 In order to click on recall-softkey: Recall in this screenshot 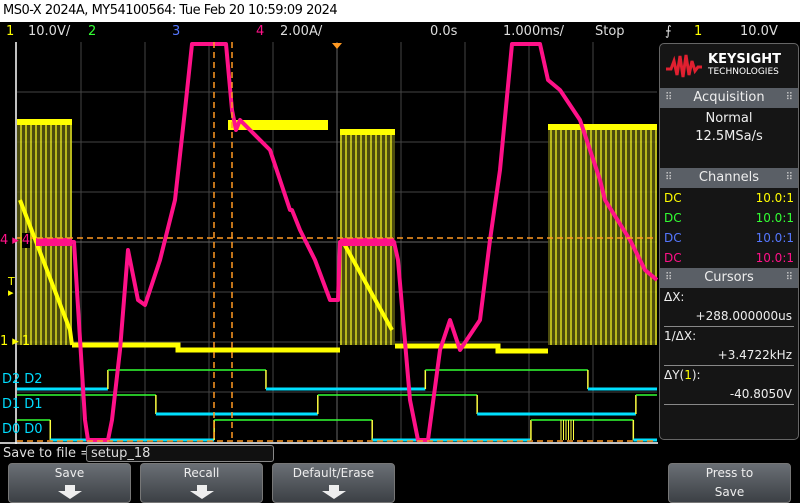, I will do `click(201, 483)`.